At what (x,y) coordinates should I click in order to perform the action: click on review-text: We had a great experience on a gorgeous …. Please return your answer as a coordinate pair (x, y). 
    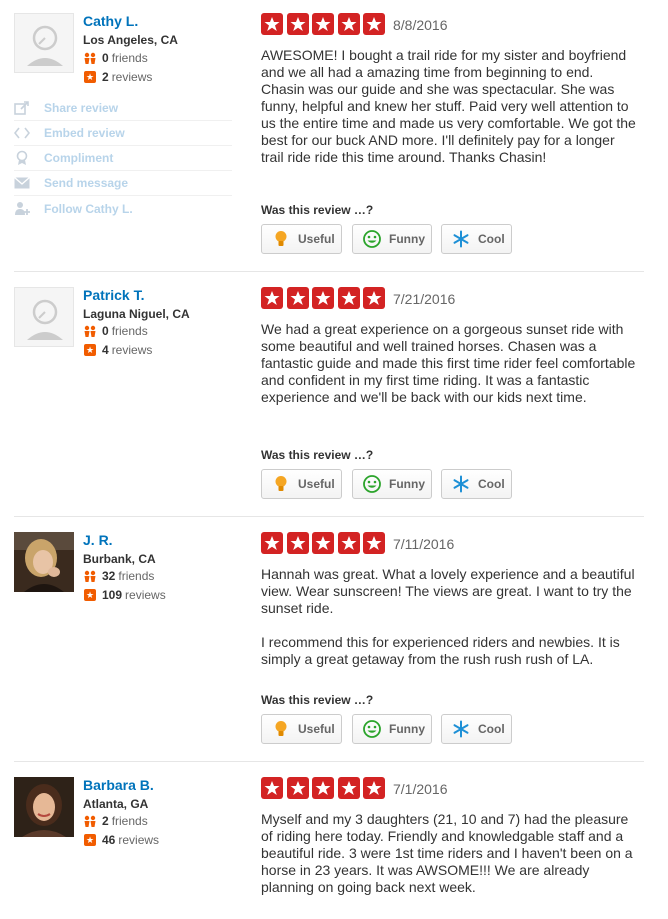
    Looking at the image, I should click on (448, 363).